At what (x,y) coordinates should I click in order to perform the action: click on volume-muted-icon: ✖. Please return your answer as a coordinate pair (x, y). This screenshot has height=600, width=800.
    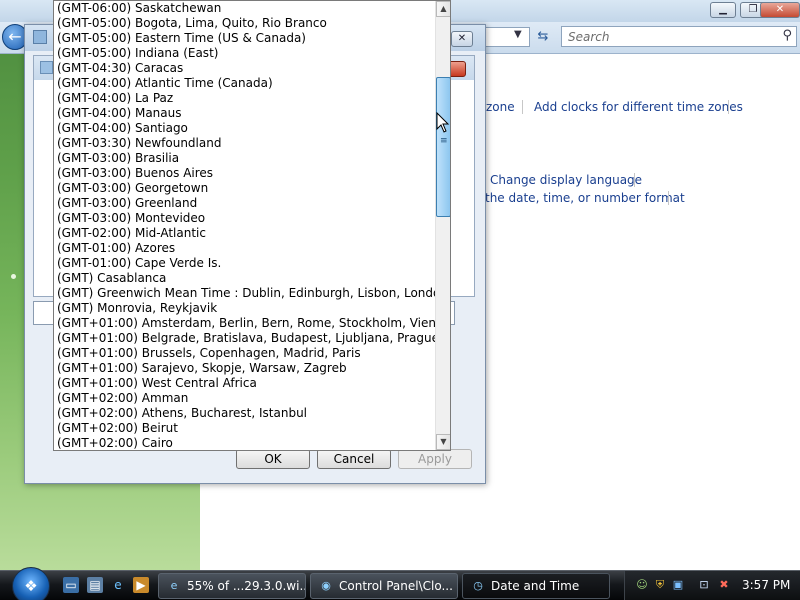
    Looking at the image, I should click on (724, 585).